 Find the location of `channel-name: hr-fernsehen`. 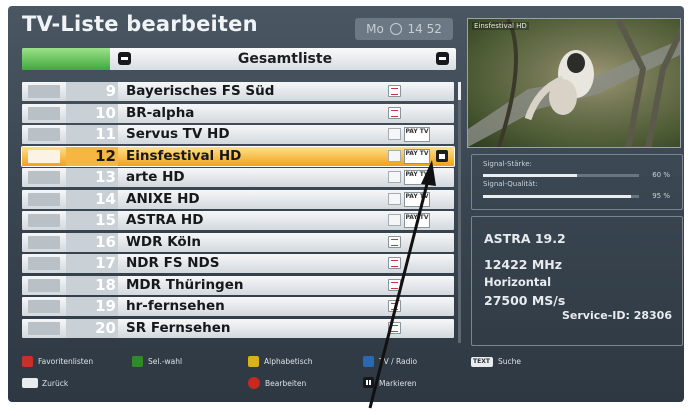

channel-name: hr-fernsehen is located at coordinates (175, 306).